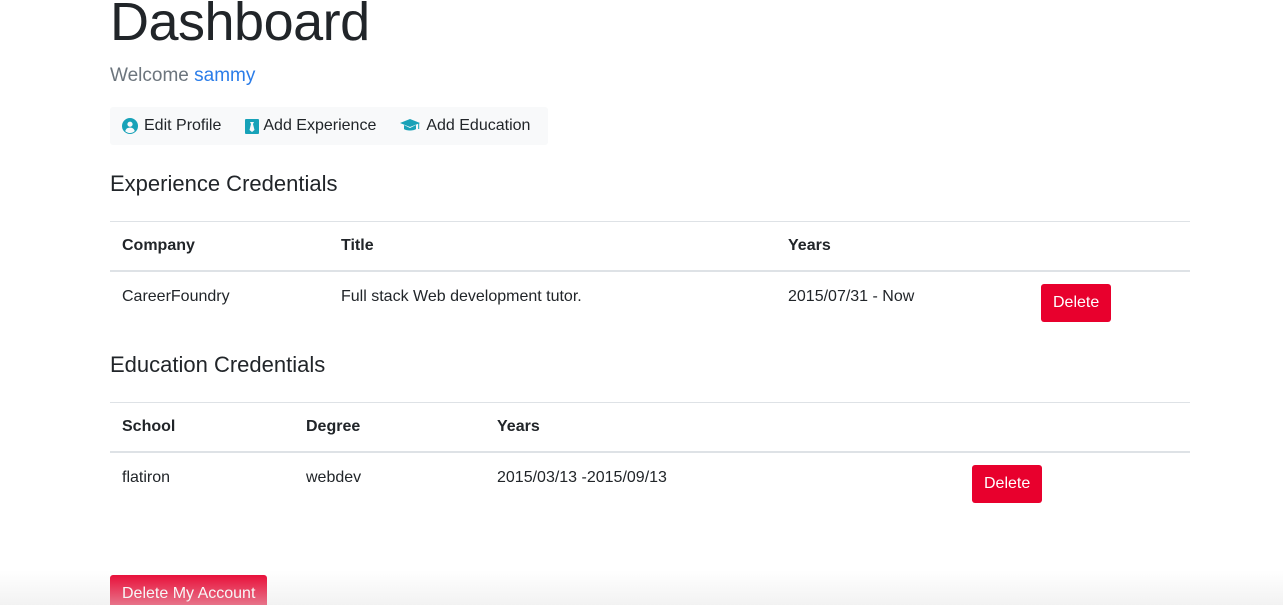 The width and height of the screenshot is (1283, 605). Describe the element at coordinates (146, 477) in the screenshot. I see `education-school: flatiron` at that location.